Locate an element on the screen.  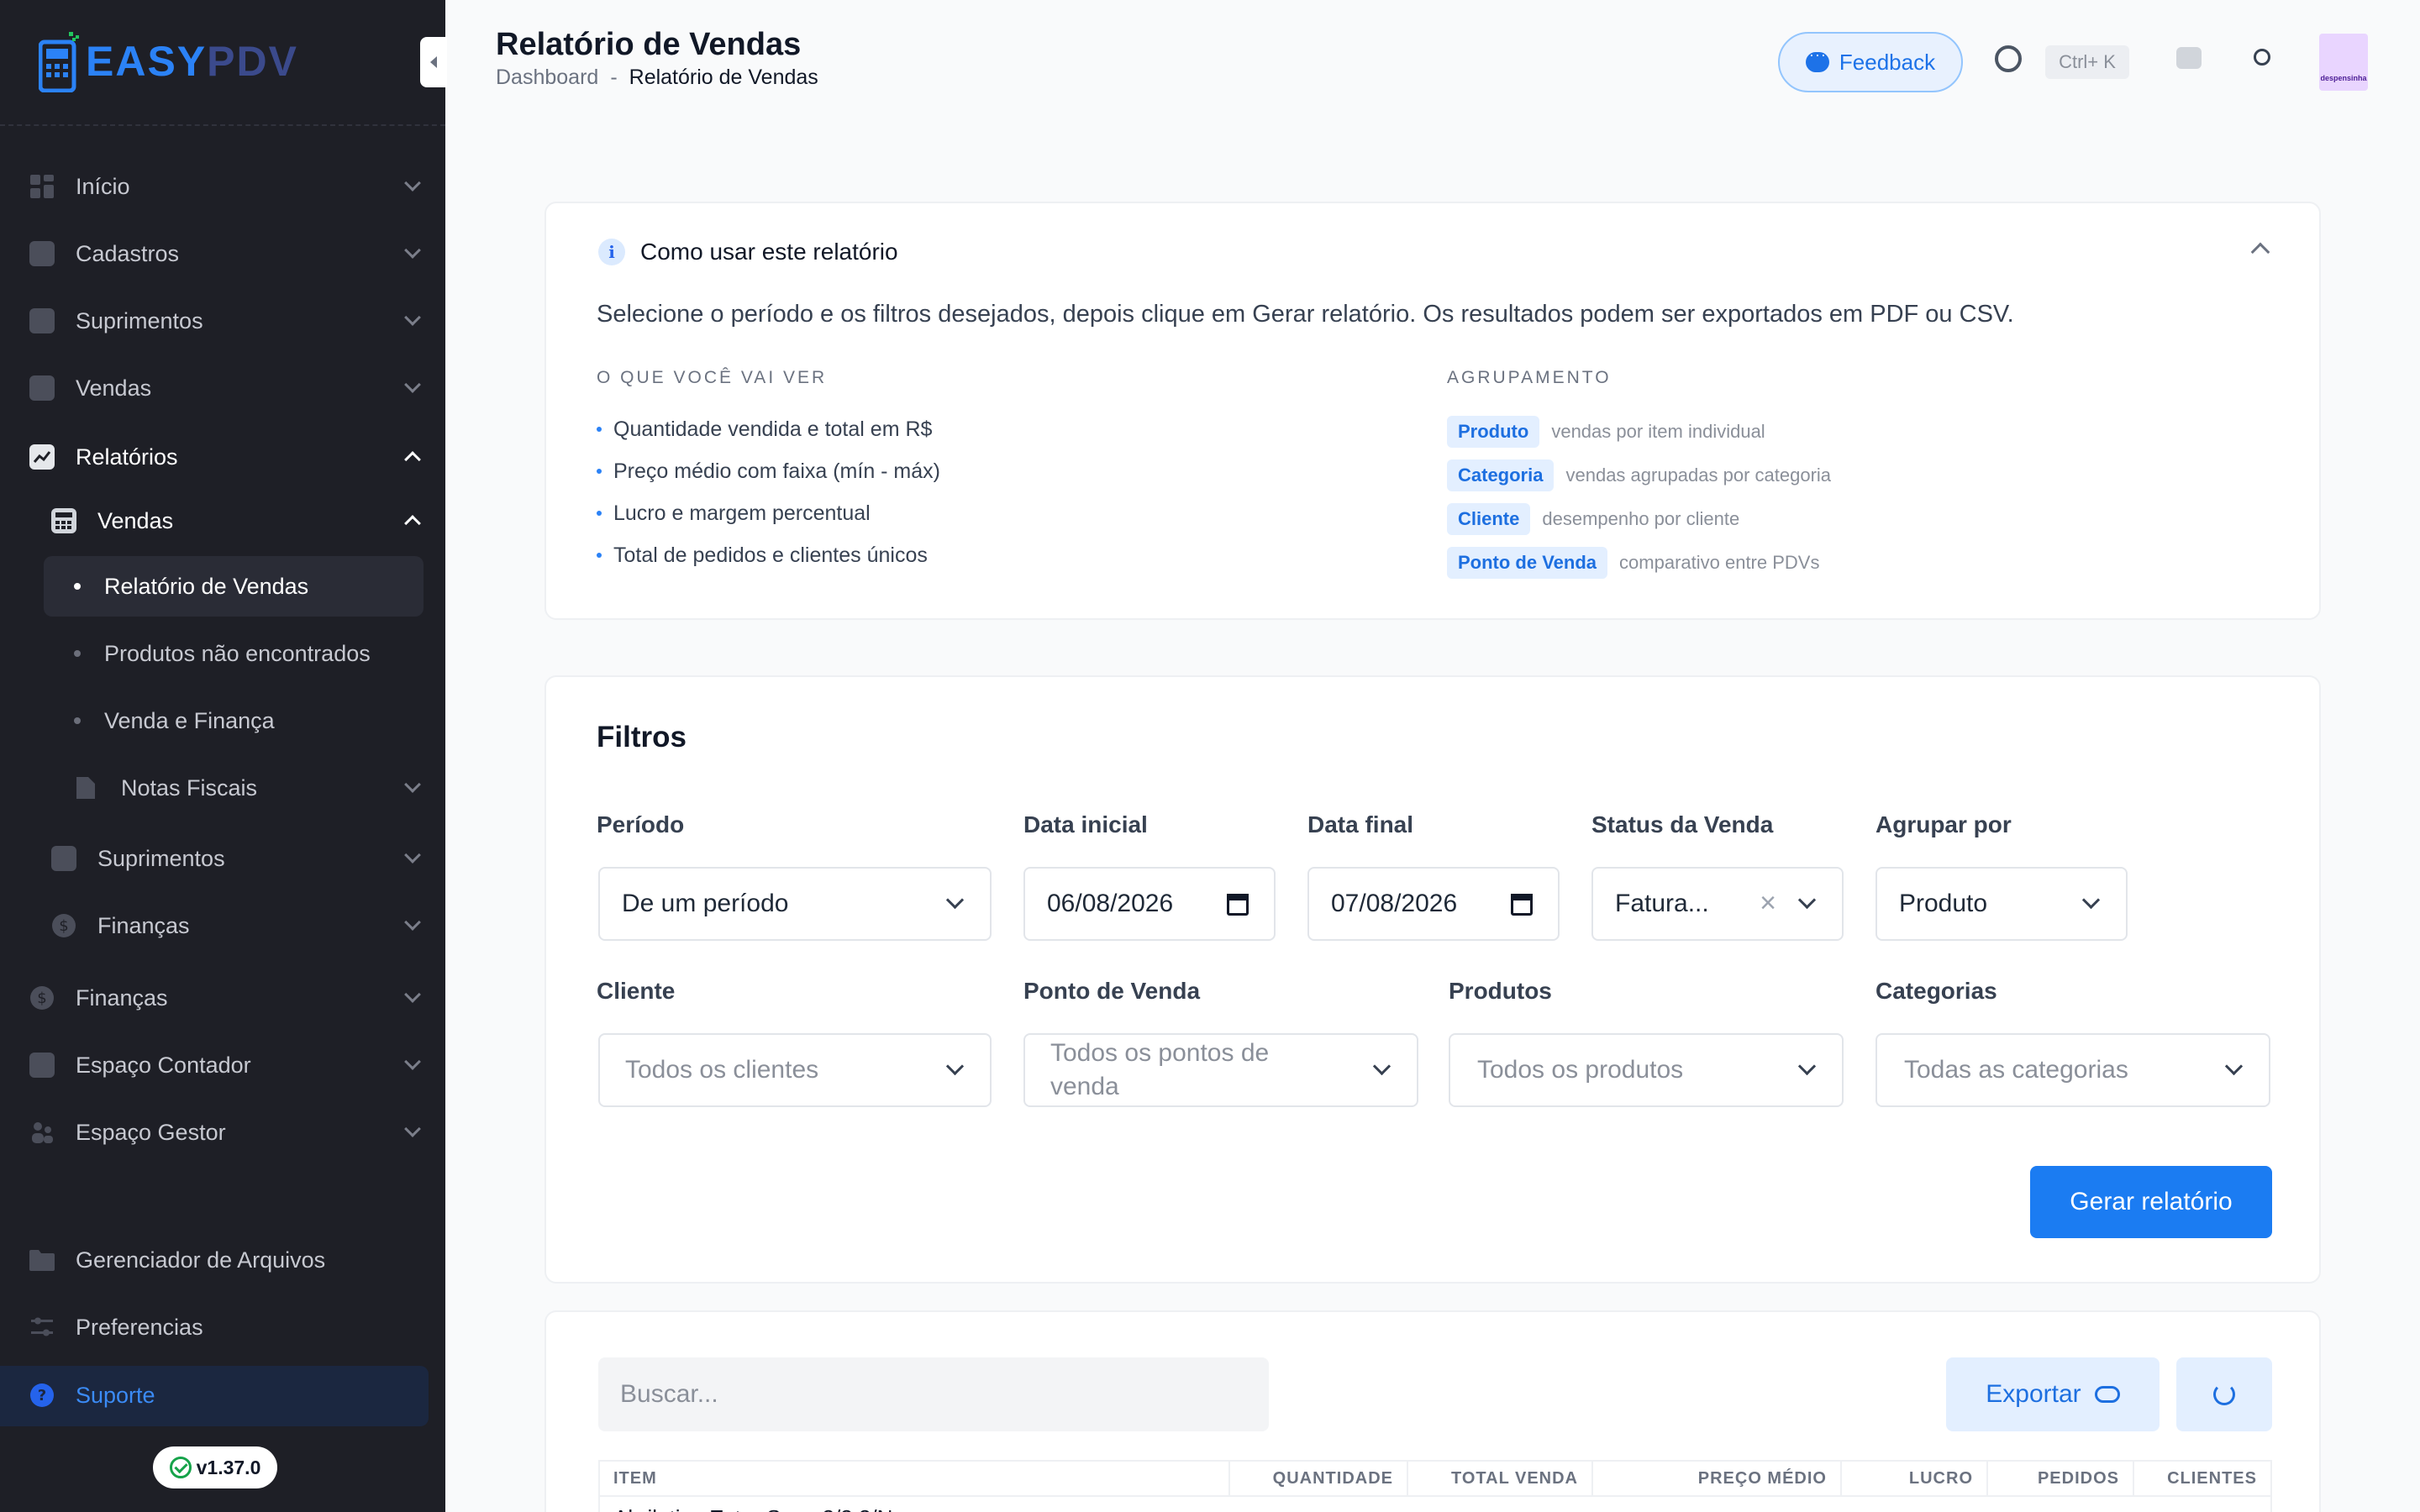
document-icon is located at coordinates (85, 787).